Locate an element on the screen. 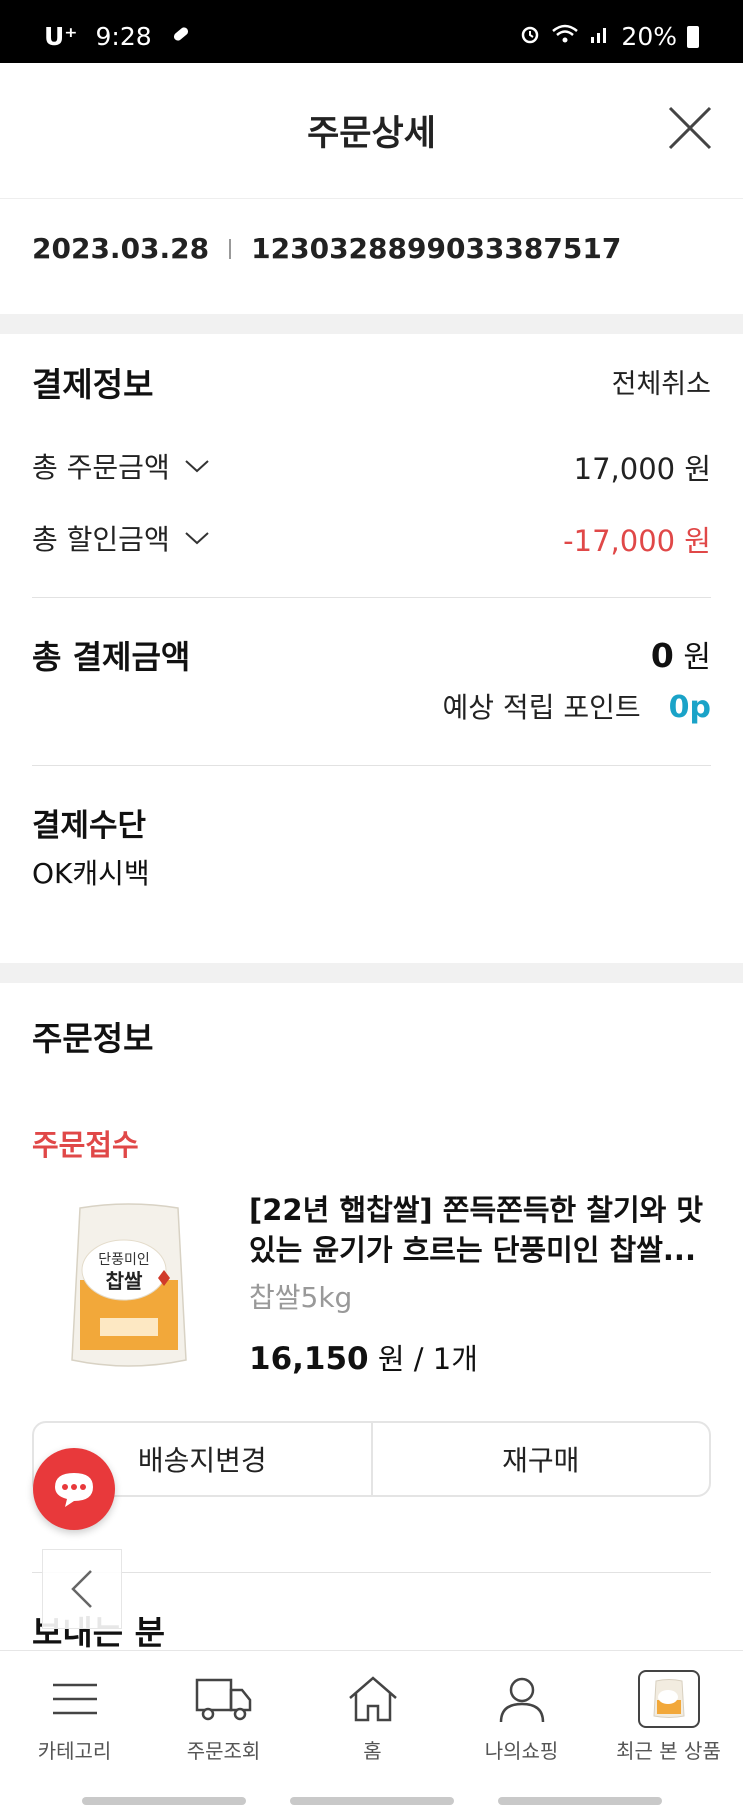  battery-icon is located at coordinates (693, 36).